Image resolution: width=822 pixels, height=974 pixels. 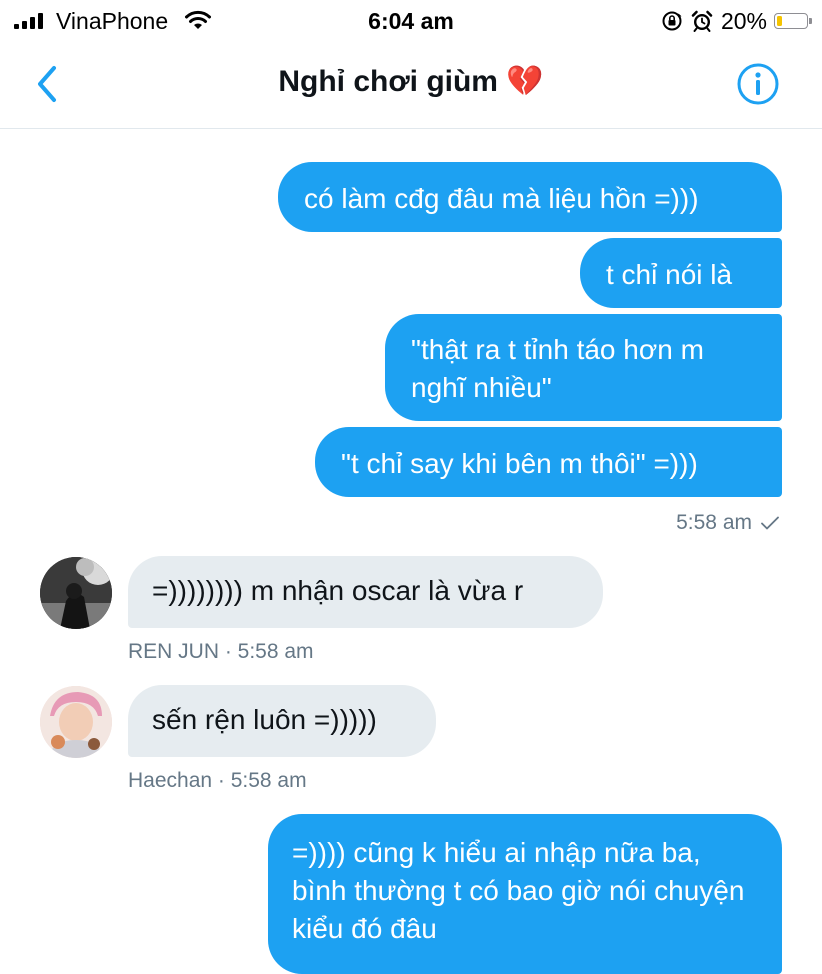 I want to click on battery-icon, so click(x=793, y=21).